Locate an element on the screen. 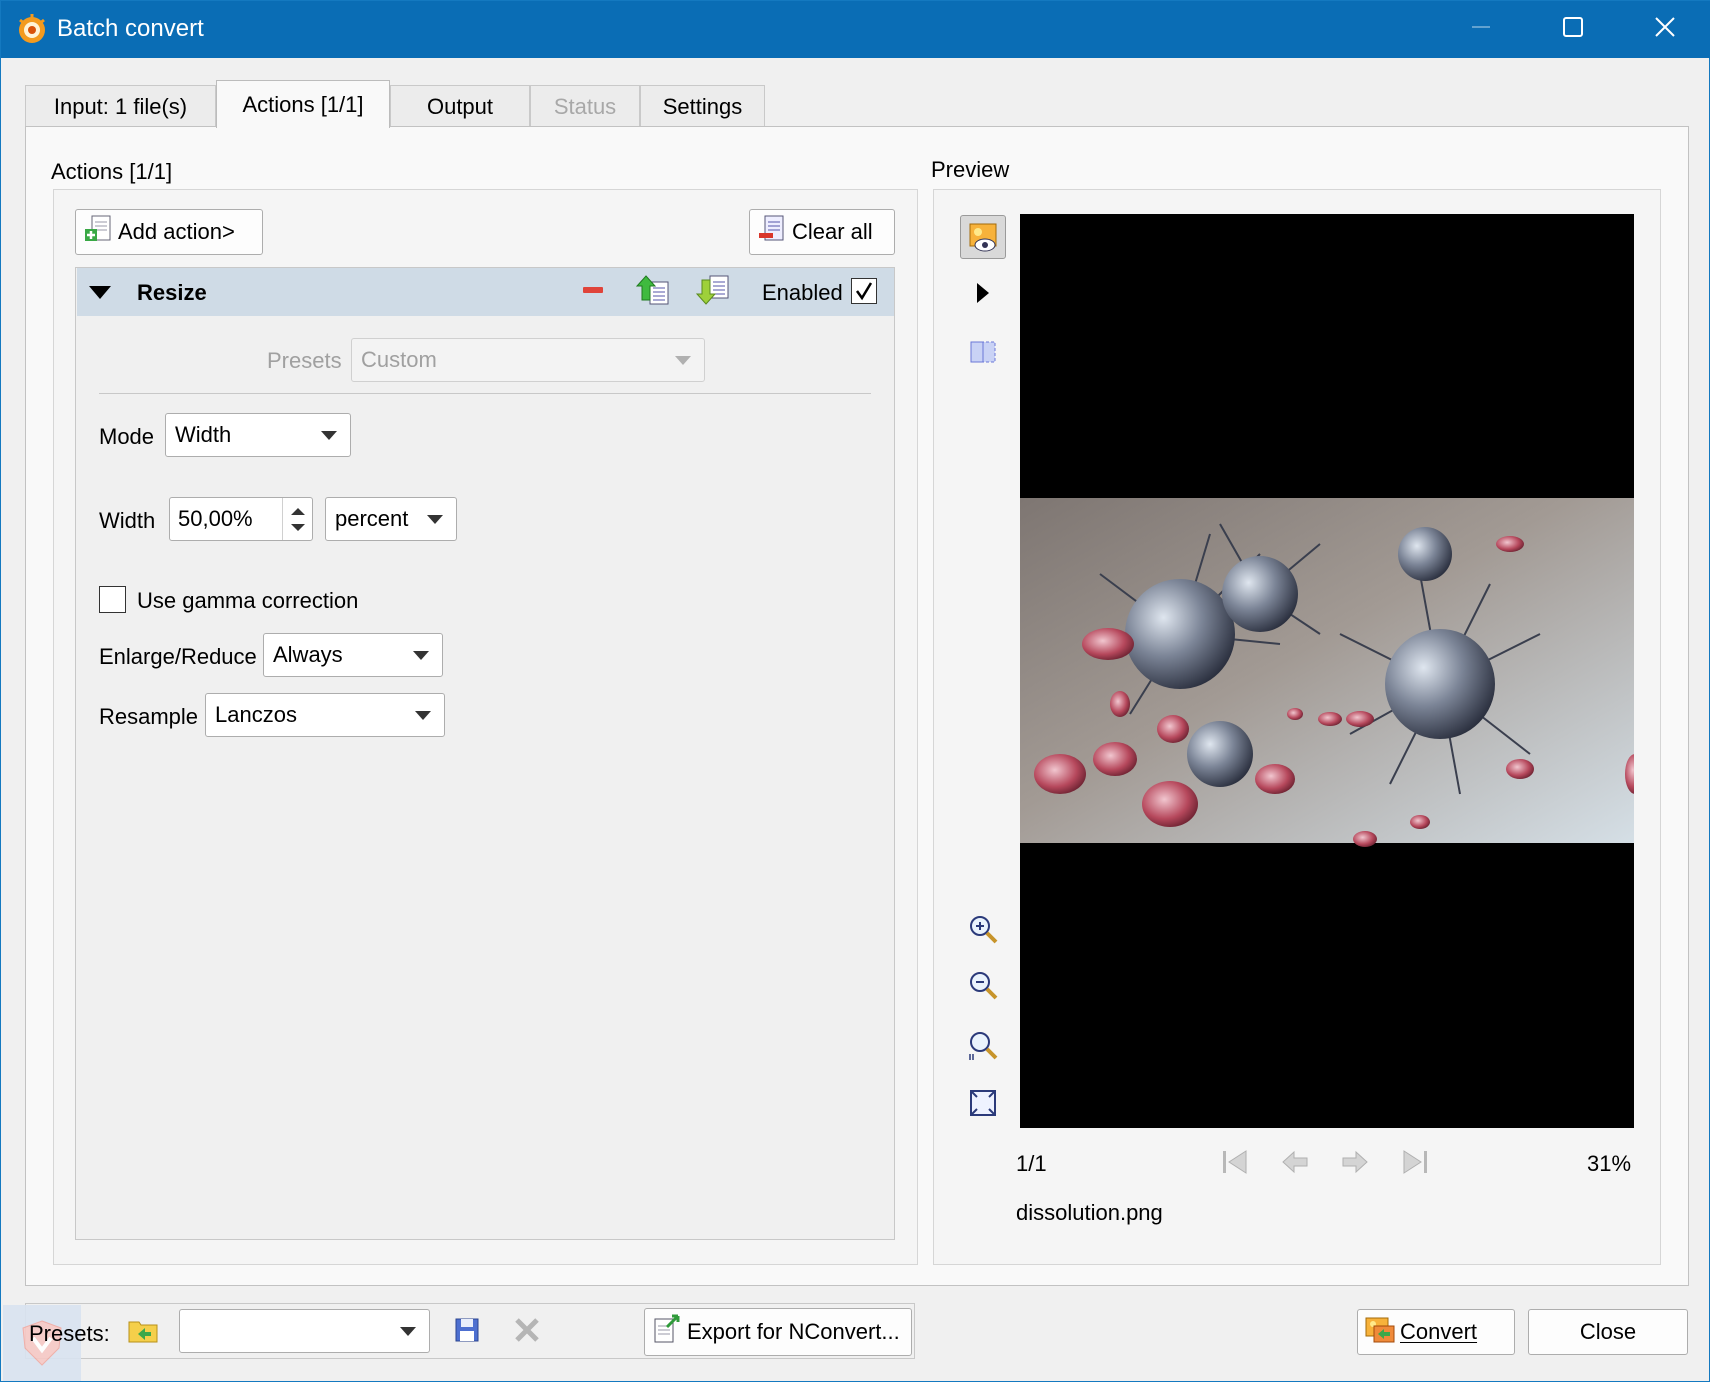  zoom-out-icon is located at coordinates (983, 985).